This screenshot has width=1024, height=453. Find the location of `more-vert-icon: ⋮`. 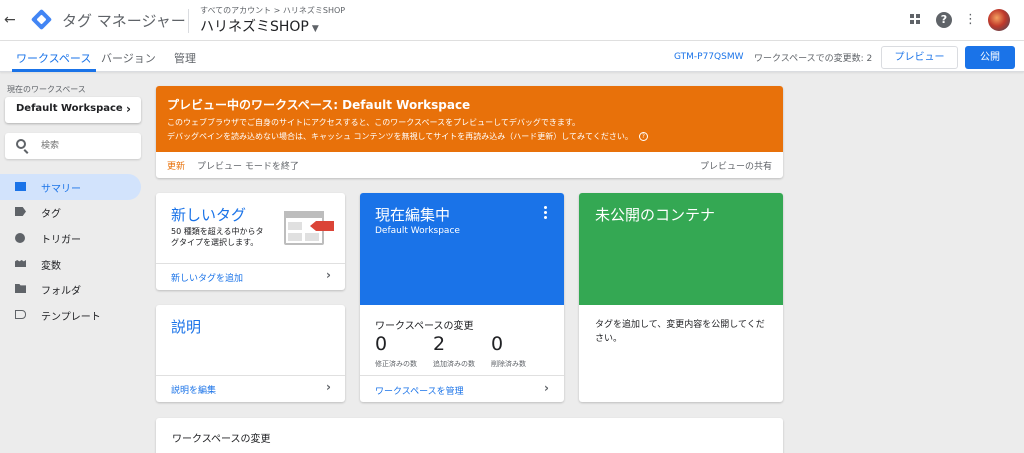

more-vert-icon: ⋮ is located at coordinates (970, 20).